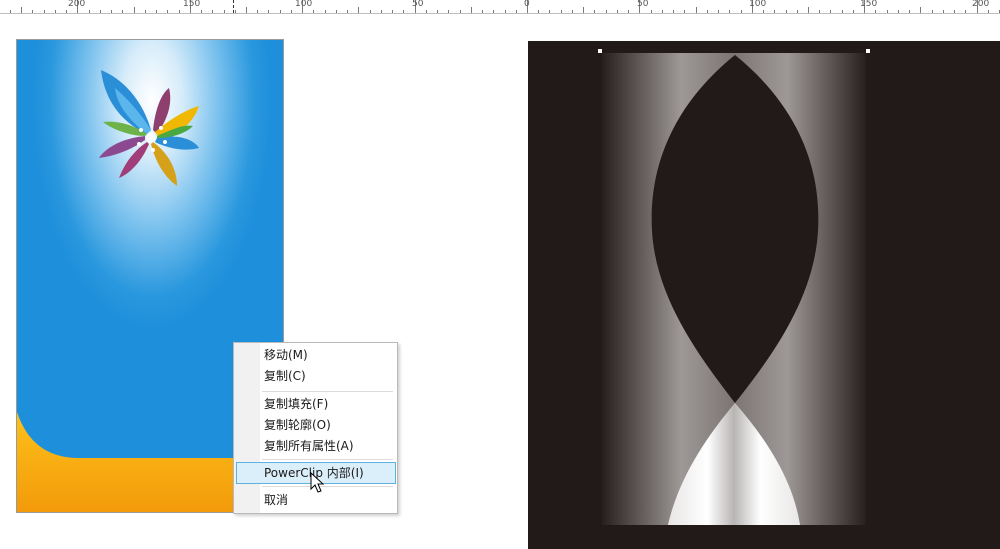 The height and width of the screenshot is (549, 1000). Describe the element at coordinates (247, 428) in the screenshot. I see `menu-icon-gutter` at that location.